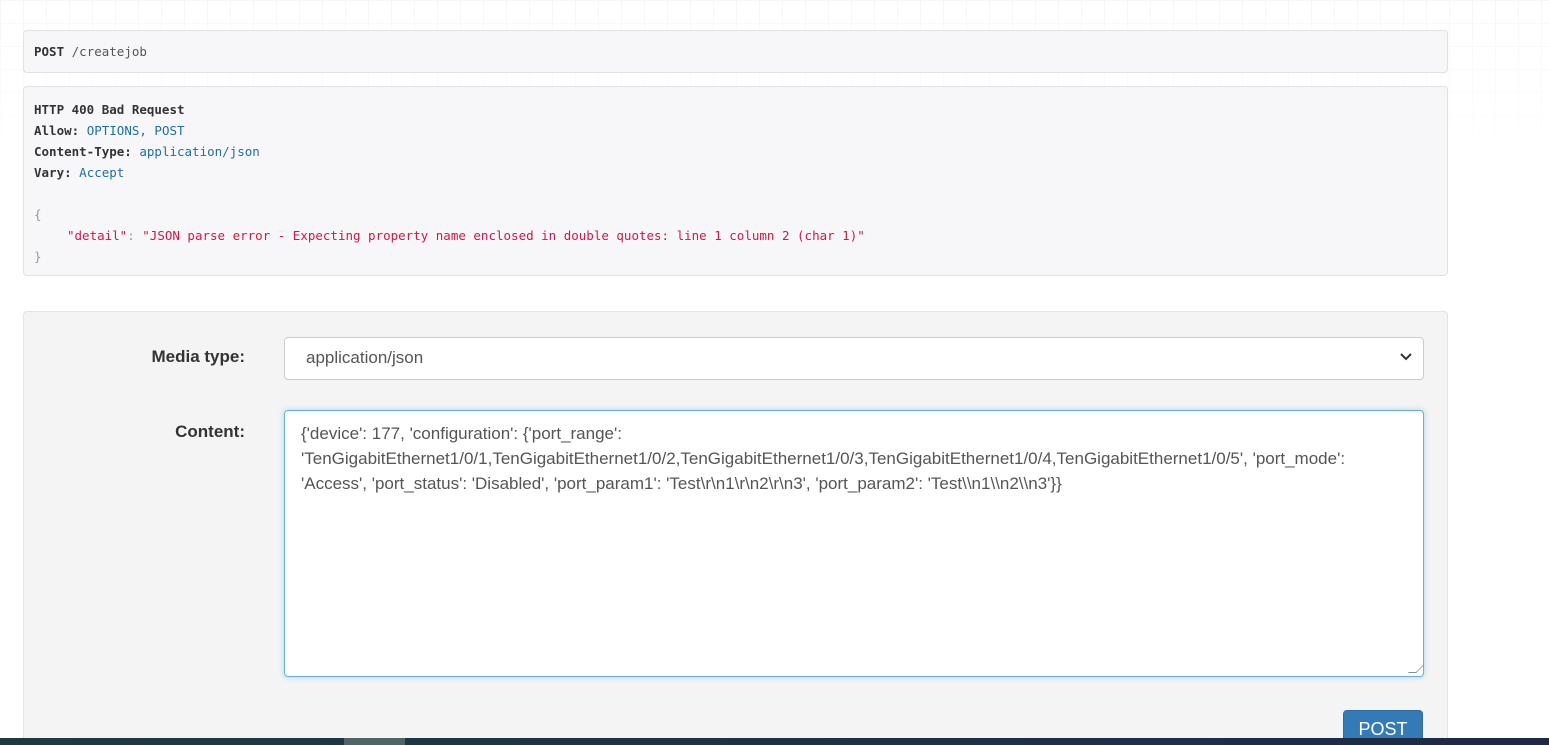  I want to click on chevron-down-icon, so click(1406, 357).